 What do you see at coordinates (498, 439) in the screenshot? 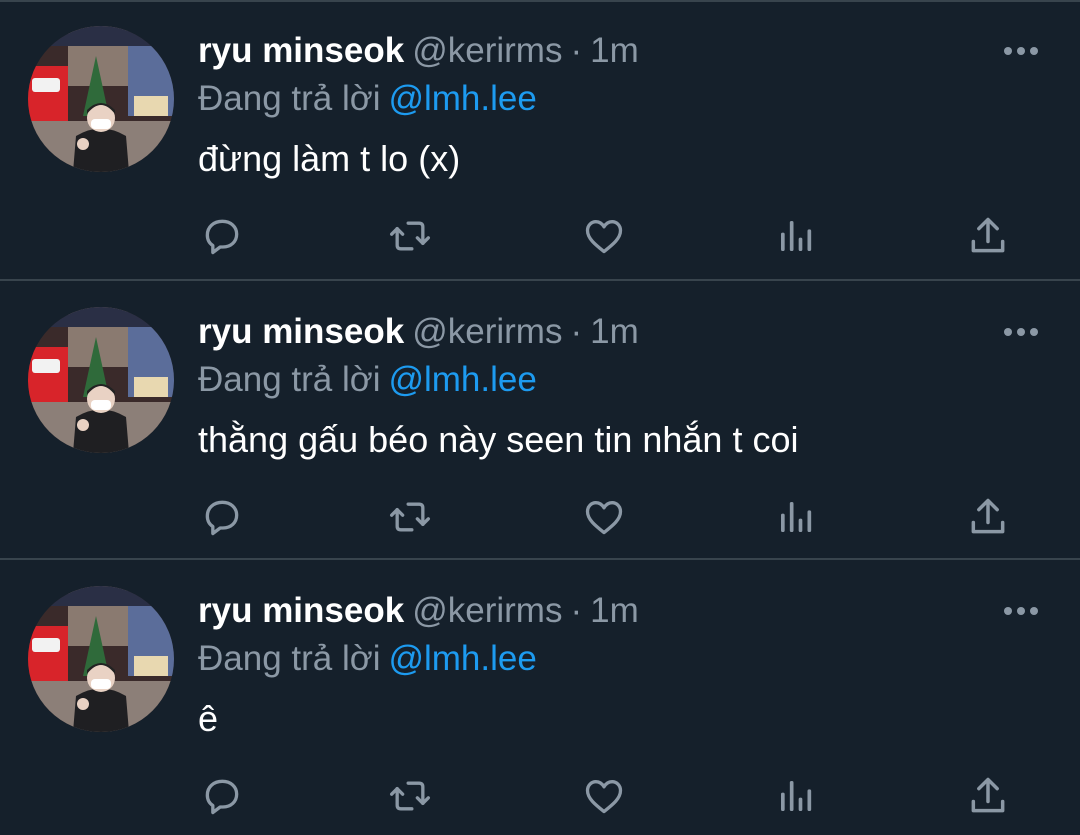
I see `tweet-text: thằng gấu béo này seen tin nhắn t coi` at bounding box center [498, 439].